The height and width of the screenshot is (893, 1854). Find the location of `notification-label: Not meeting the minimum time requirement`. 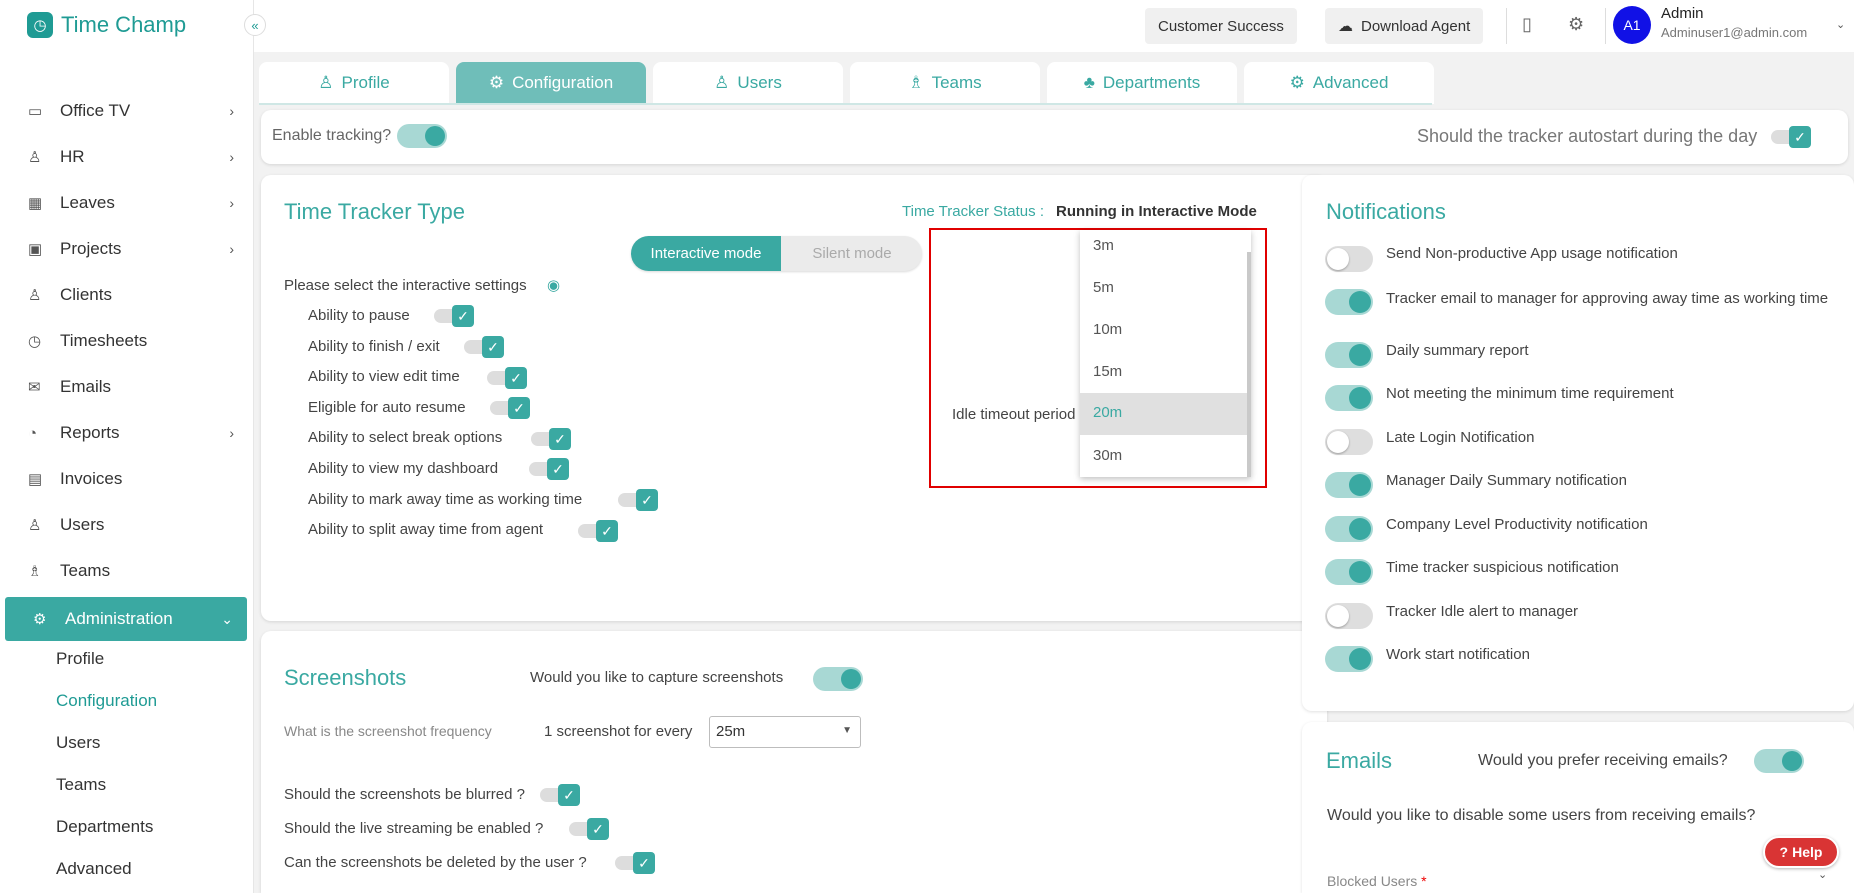

notification-label: Not meeting the minimum time requirement is located at coordinates (1530, 393).